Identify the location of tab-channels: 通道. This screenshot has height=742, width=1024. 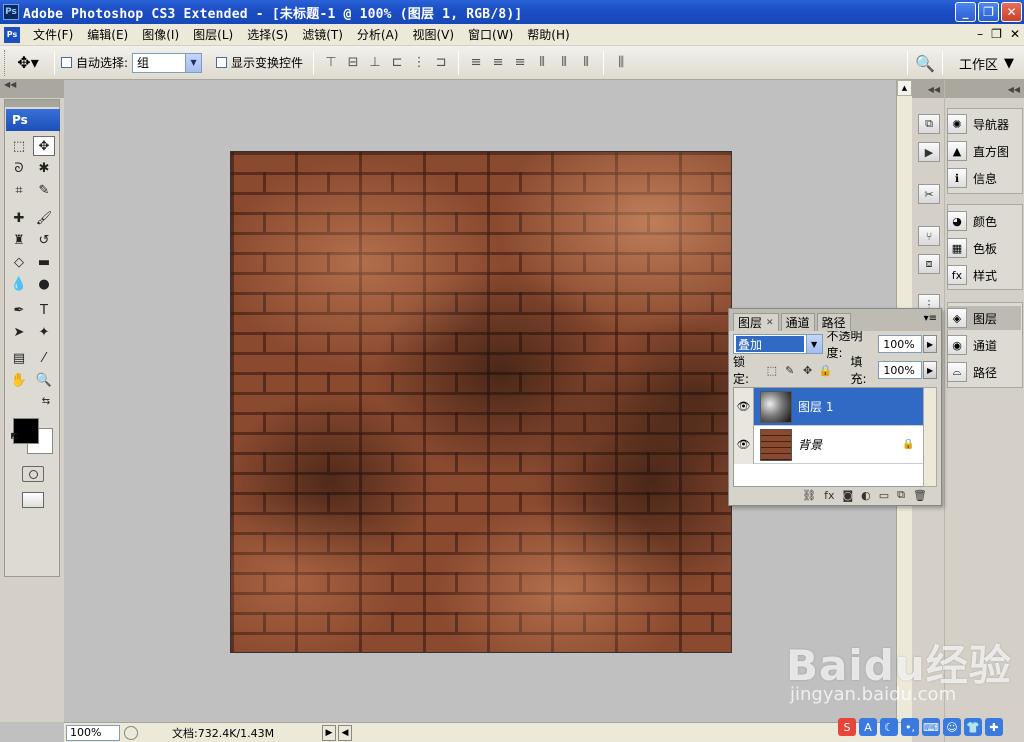
(797, 322).